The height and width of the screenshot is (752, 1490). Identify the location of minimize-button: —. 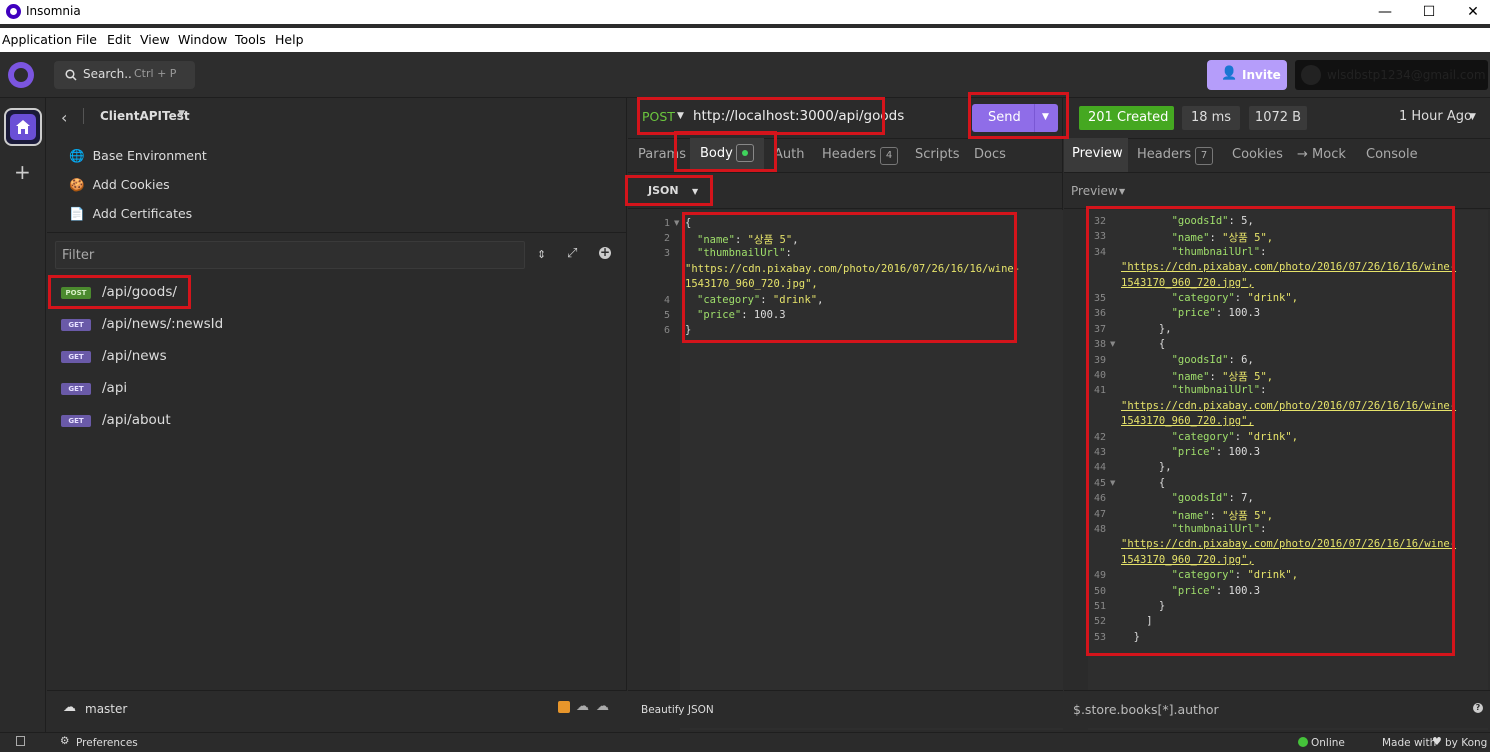
(1385, 12).